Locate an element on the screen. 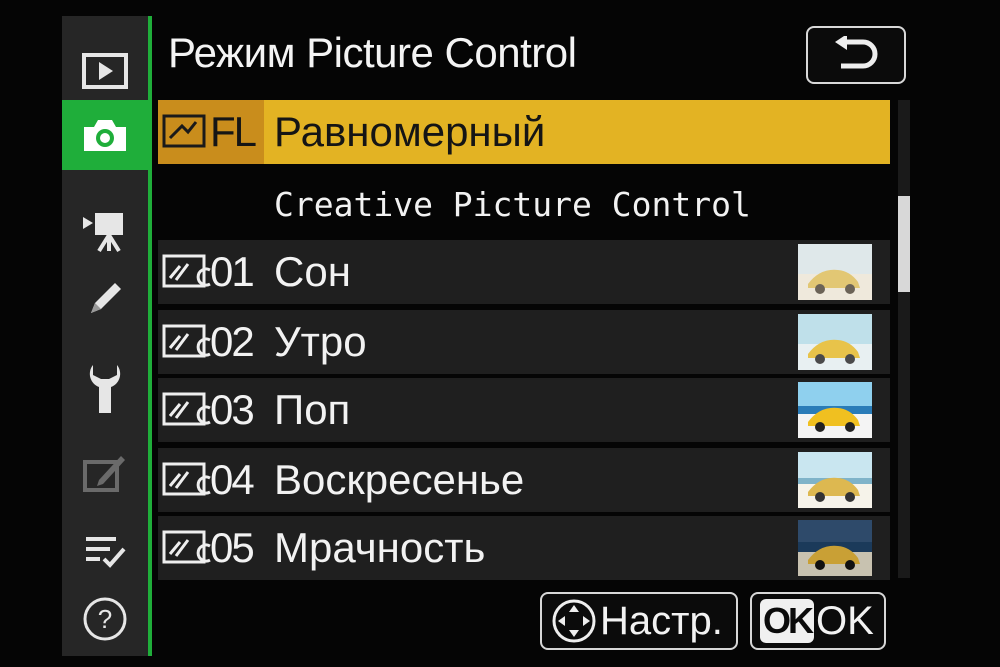 The image size is (1000, 667). list-item-selected: FL Равномерный is located at coordinates (524, 132).